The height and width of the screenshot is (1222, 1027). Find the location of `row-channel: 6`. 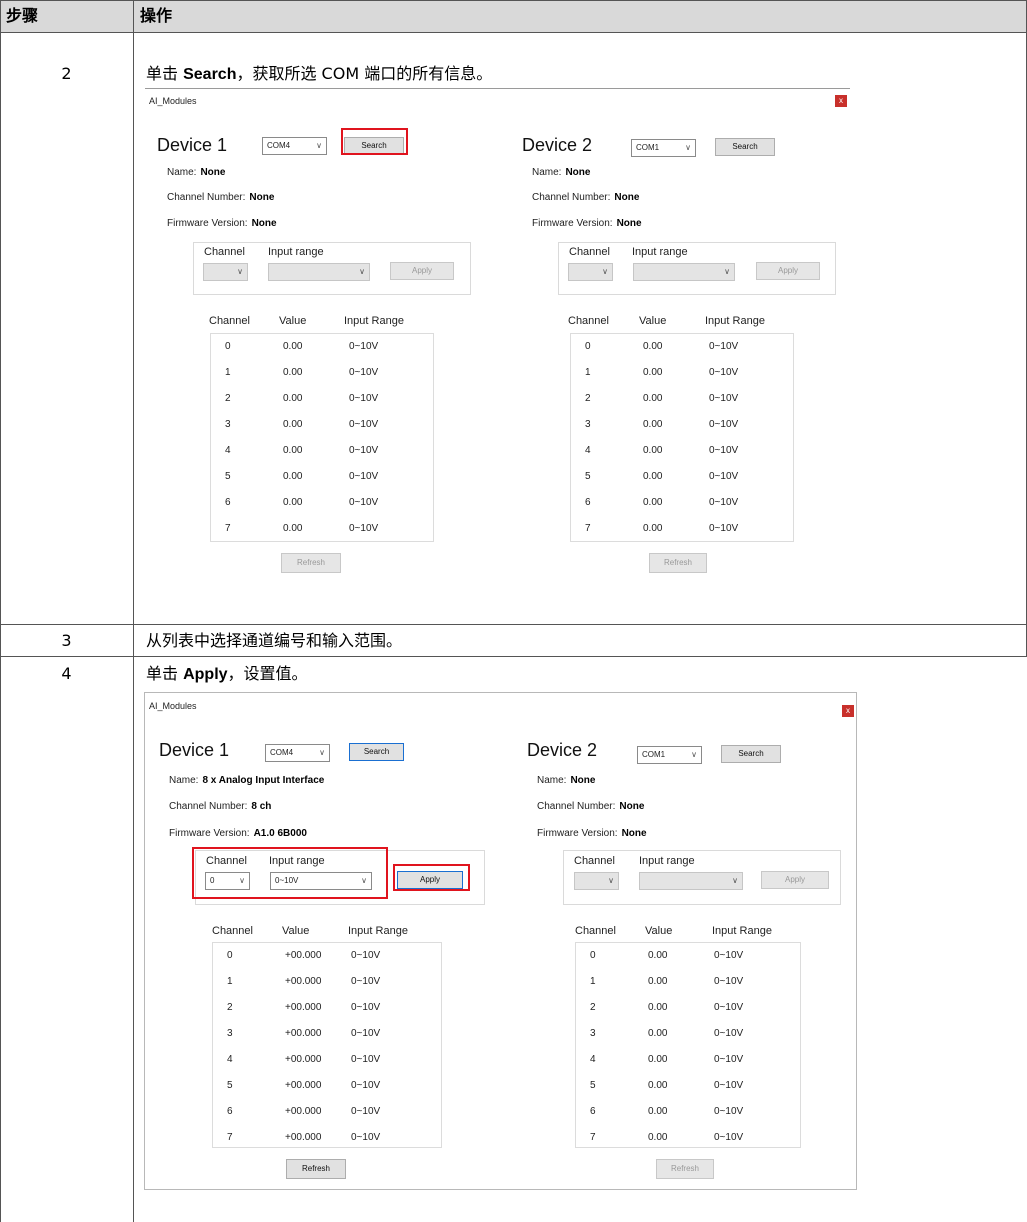

row-channel: 6 is located at coordinates (593, 1111).